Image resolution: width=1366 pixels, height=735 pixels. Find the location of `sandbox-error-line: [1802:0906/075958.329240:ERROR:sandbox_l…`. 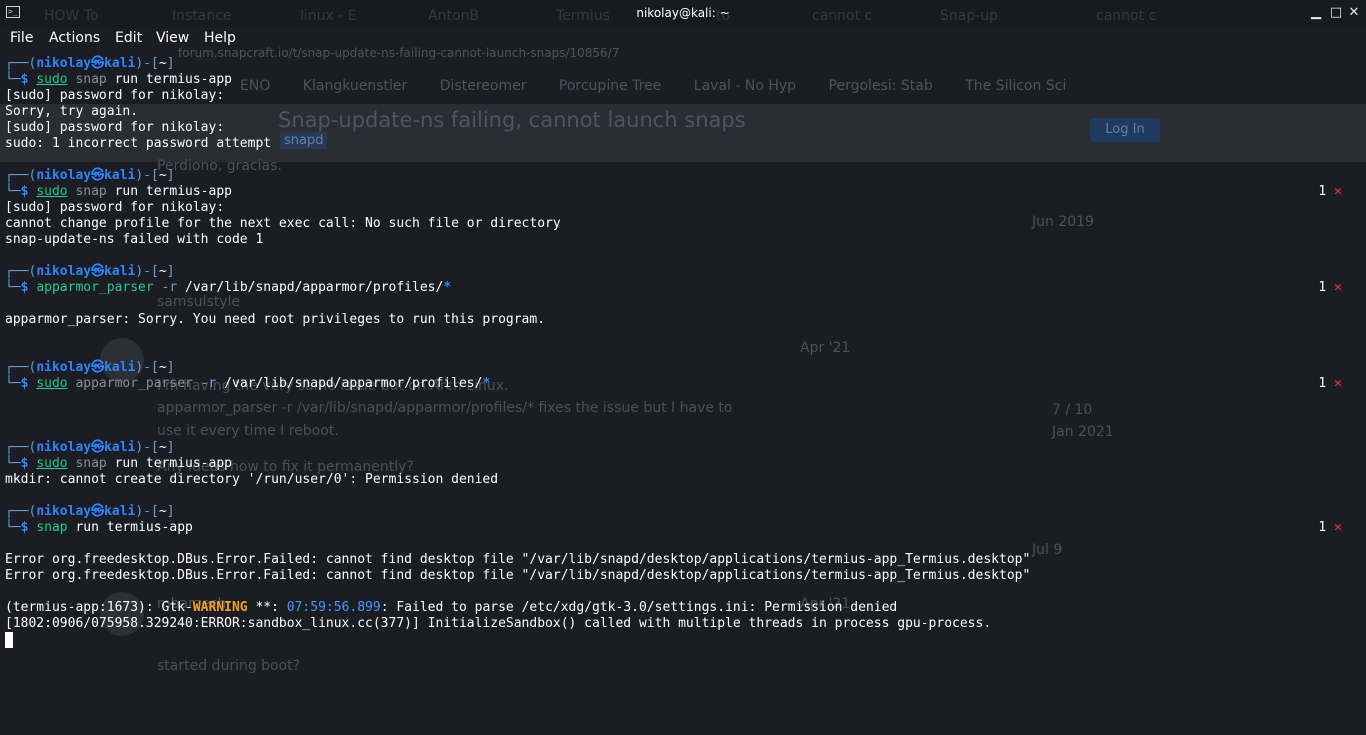

sandbox-error-line: [1802:0906/075958.329240:ERROR:sandbox_l… is located at coordinates (498, 623).